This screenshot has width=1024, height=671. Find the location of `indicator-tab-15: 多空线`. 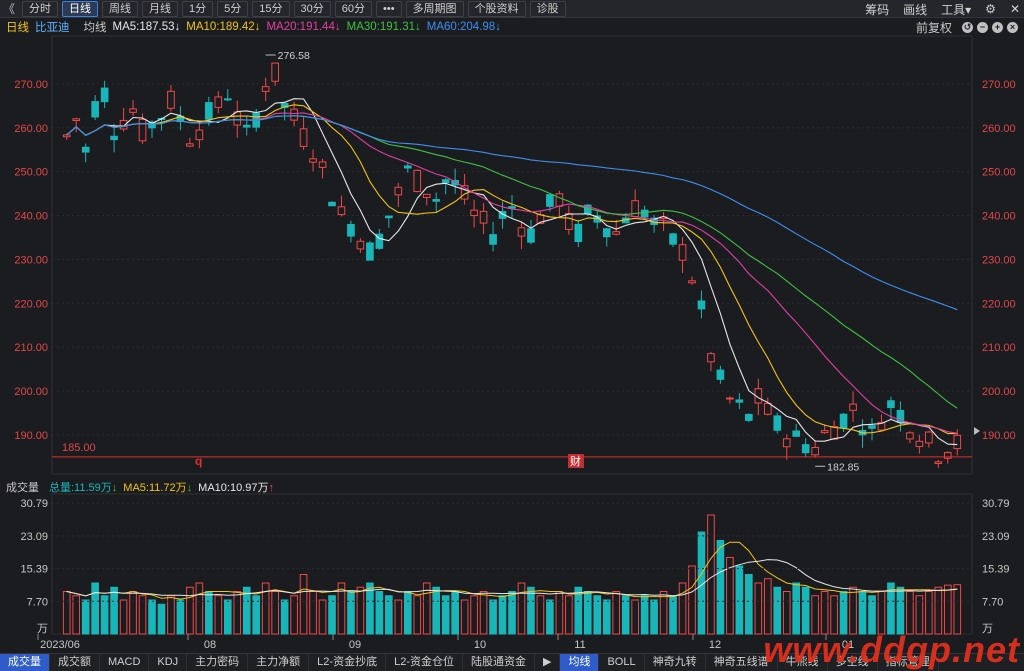

indicator-tab-15: 多空线 is located at coordinates (853, 662).